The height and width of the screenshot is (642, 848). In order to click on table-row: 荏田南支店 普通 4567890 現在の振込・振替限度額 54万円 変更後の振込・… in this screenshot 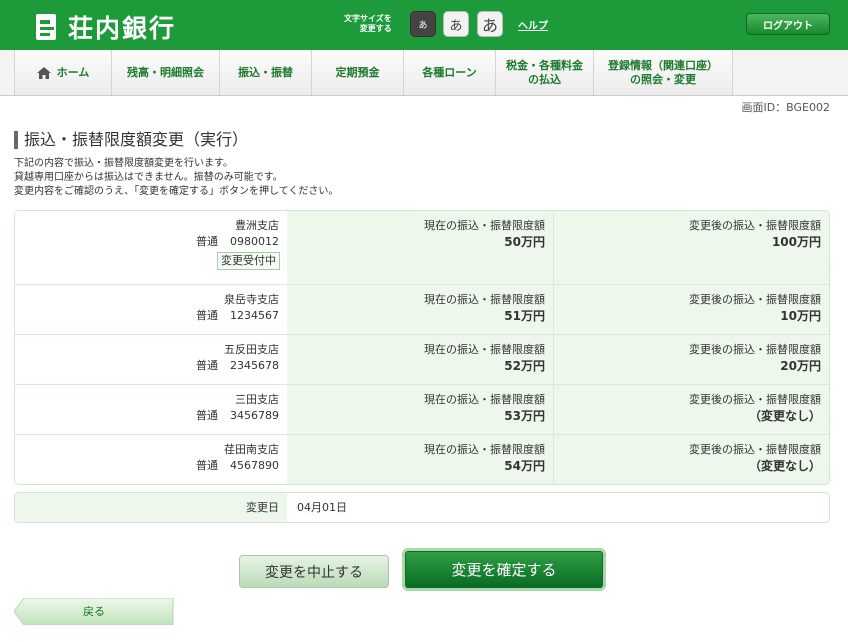, I will do `click(422, 459)`.